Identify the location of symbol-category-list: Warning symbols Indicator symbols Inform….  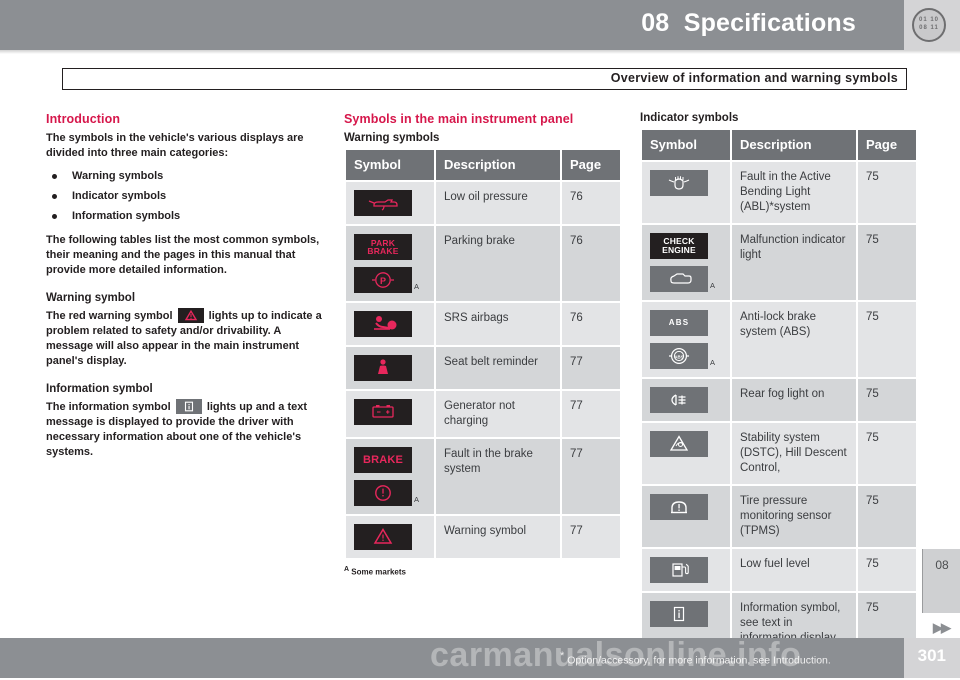
(188, 196).